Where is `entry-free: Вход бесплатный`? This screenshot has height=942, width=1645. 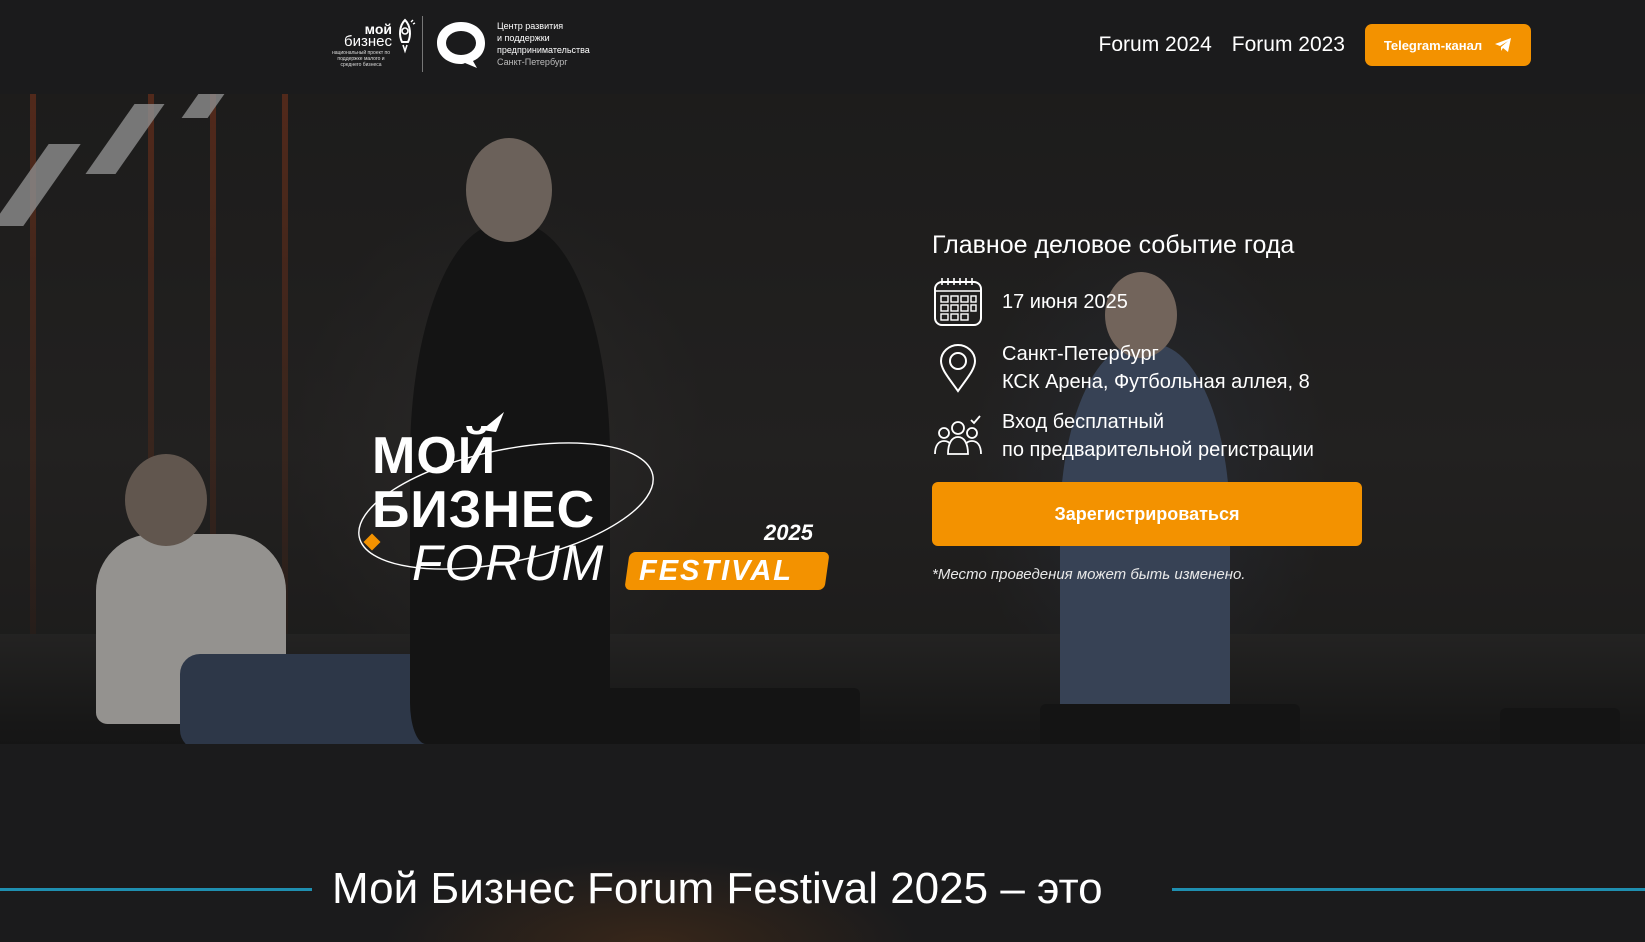 entry-free: Вход бесплатный is located at coordinates (1083, 422).